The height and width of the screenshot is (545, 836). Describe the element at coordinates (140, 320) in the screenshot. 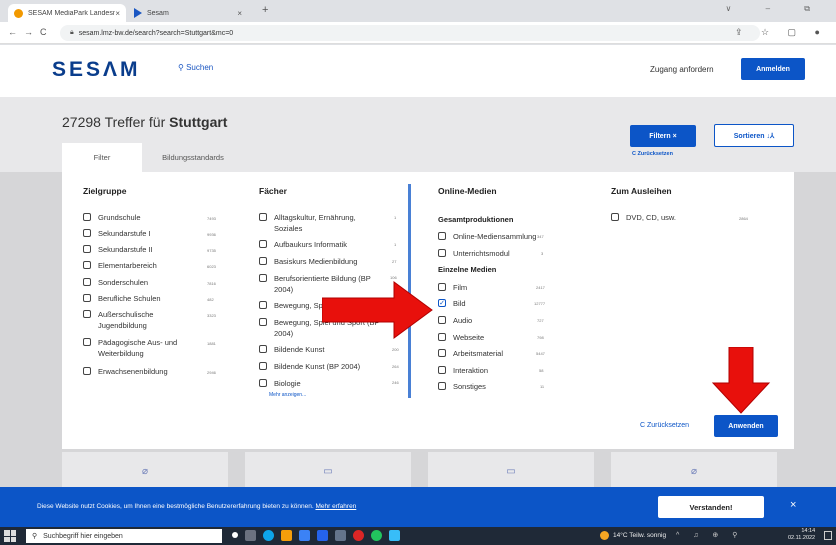

I see `filter-zielgruppe-6: Außerschulische Jugendbildung` at that location.